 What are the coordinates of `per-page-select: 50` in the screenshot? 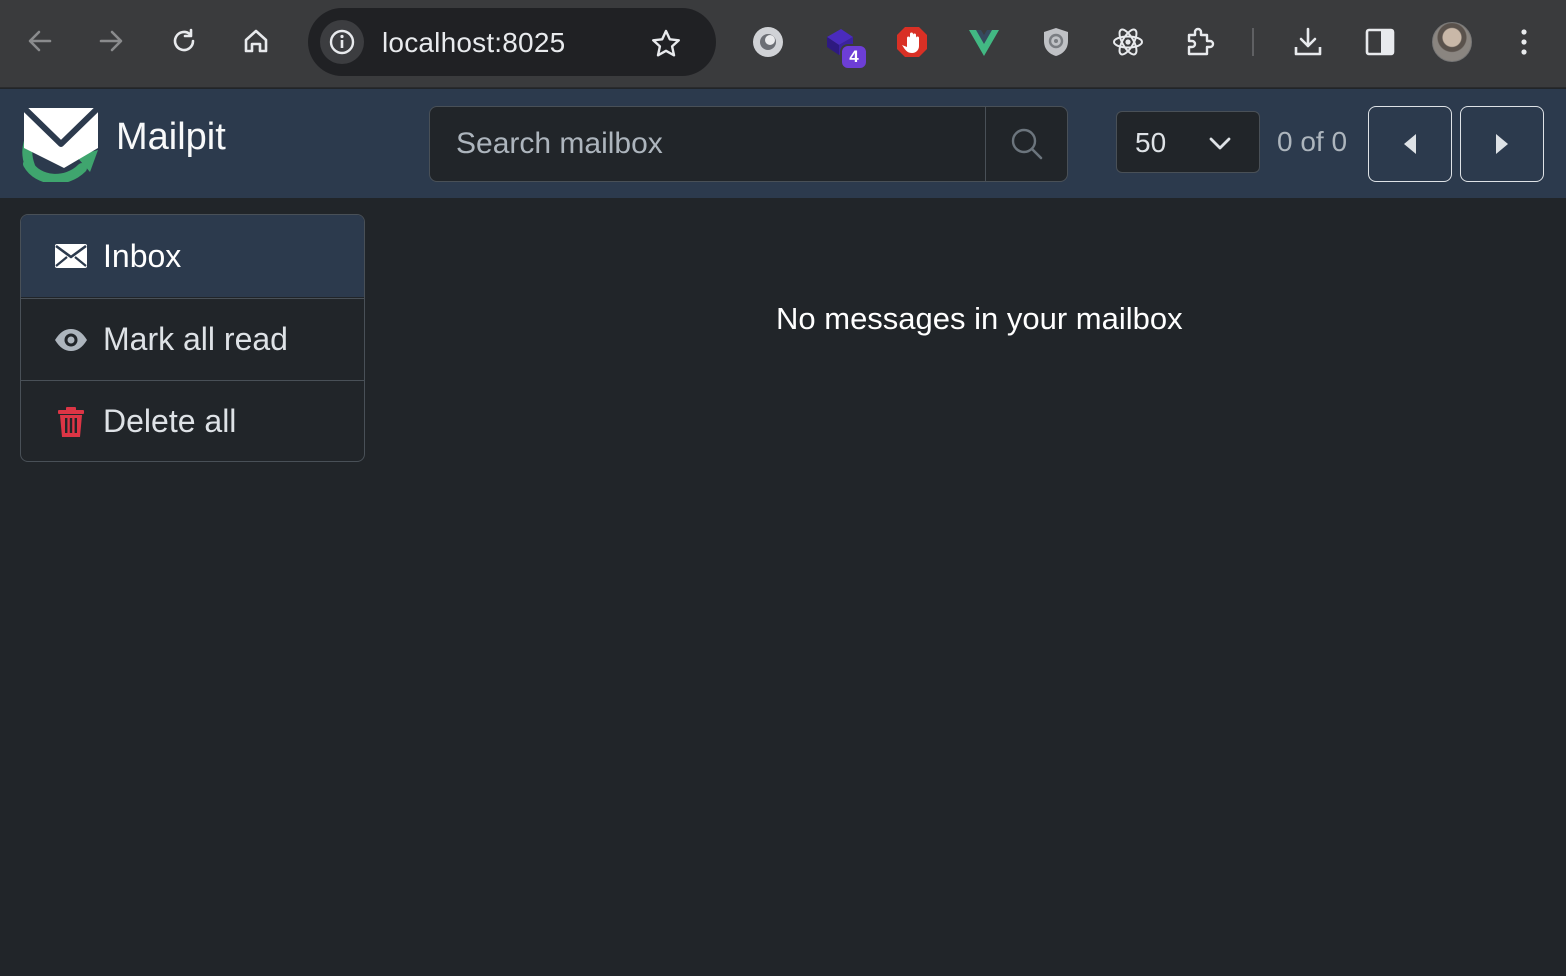 It's located at (1188, 142).